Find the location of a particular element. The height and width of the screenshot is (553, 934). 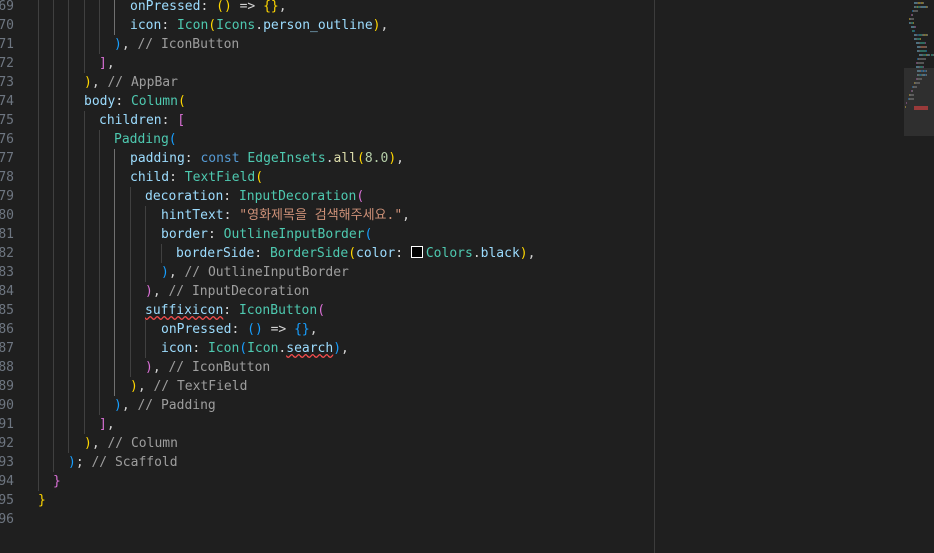

code-token: ; is located at coordinates (83, 462).